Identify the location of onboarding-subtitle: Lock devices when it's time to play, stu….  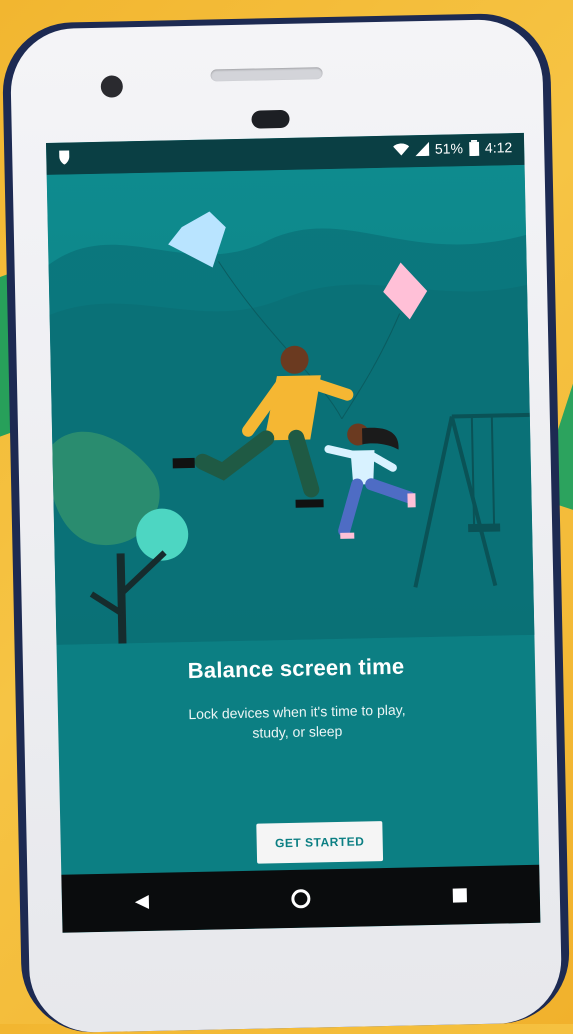
(297, 722).